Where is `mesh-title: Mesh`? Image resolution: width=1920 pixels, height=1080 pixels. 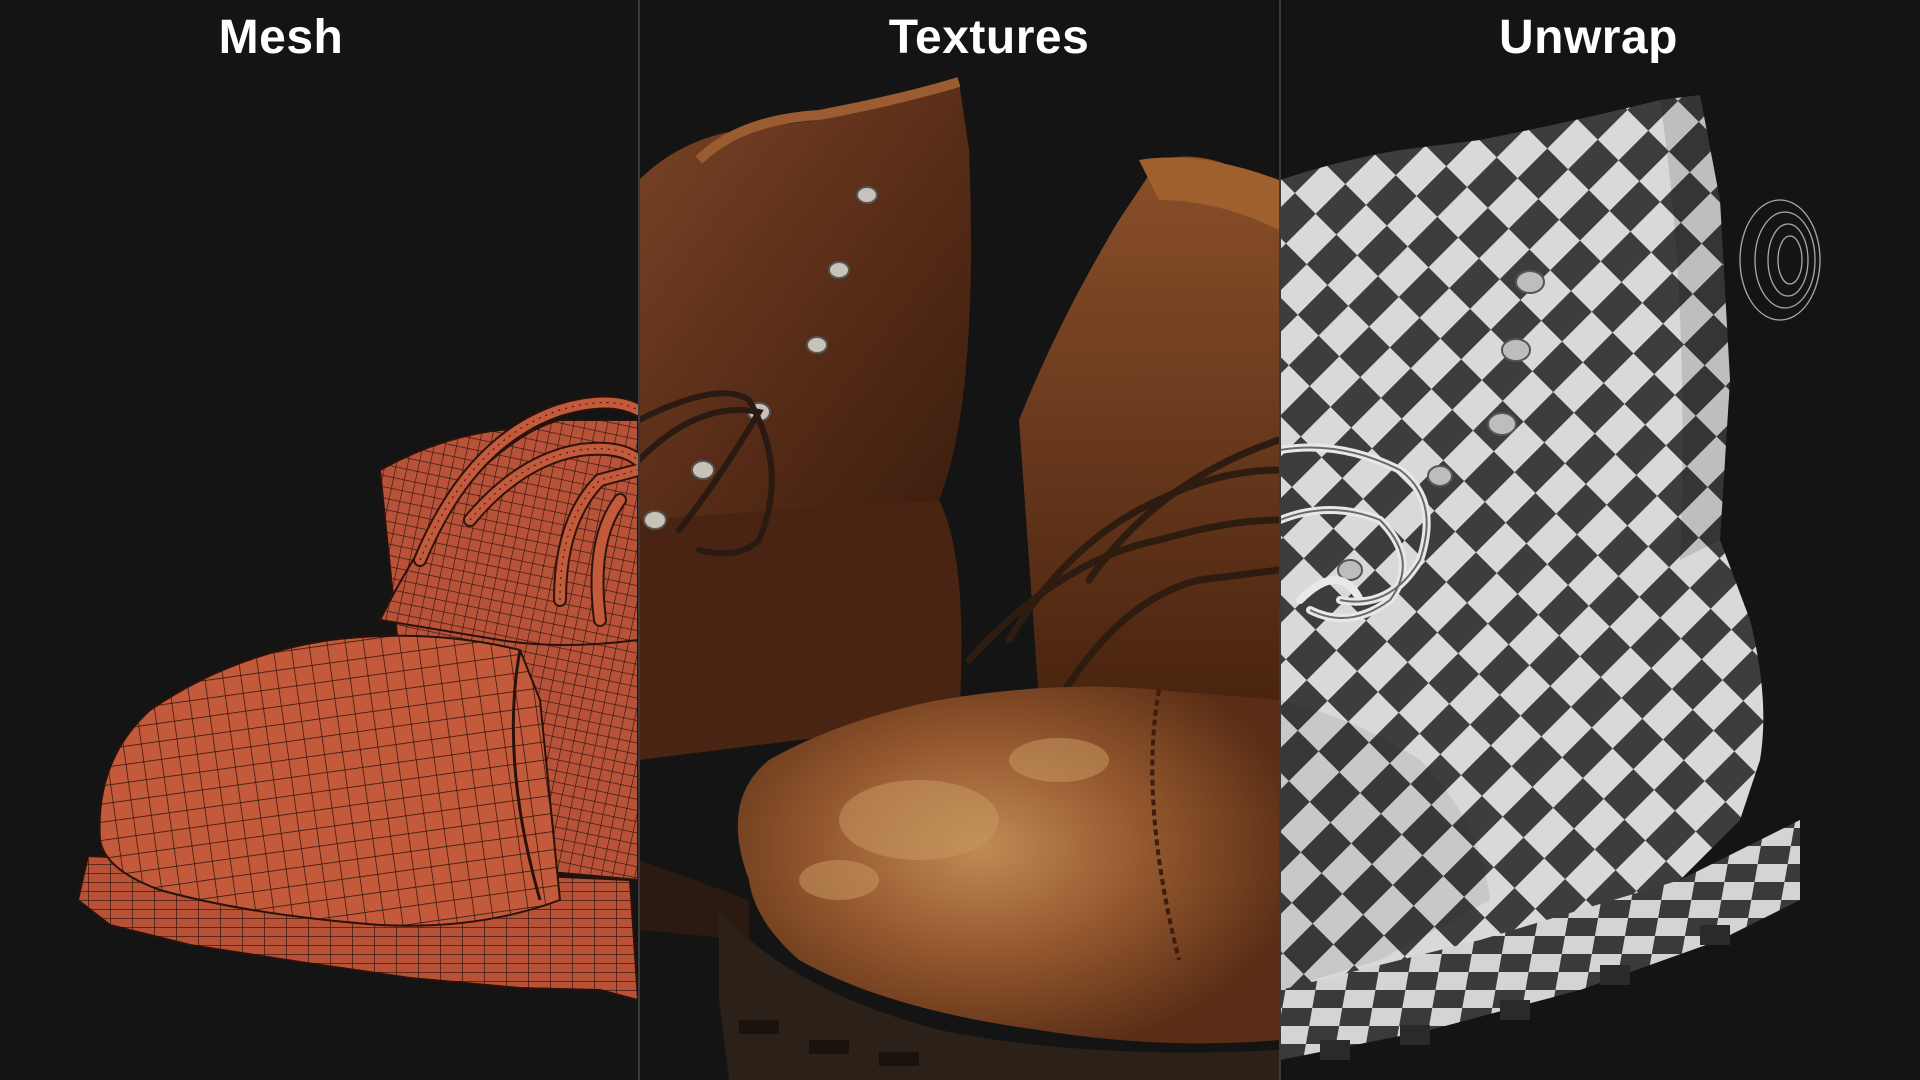 mesh-title: Mesh is located at coordinates (281, 37).